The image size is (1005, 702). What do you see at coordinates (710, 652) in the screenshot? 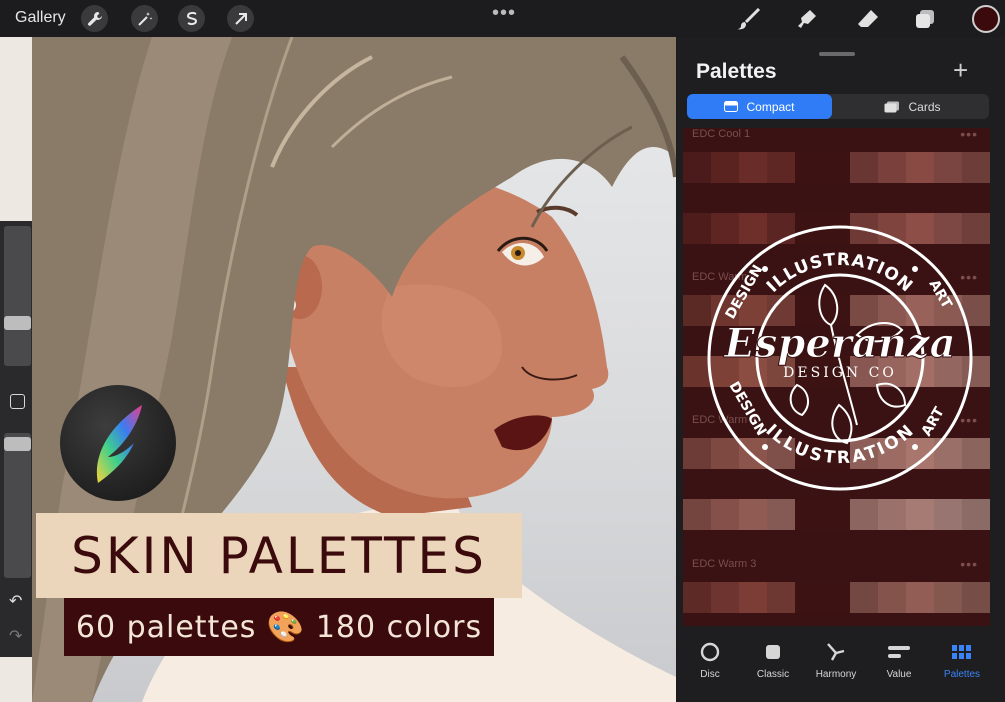
I see `disc-icon` at bounding box center [710, 652].